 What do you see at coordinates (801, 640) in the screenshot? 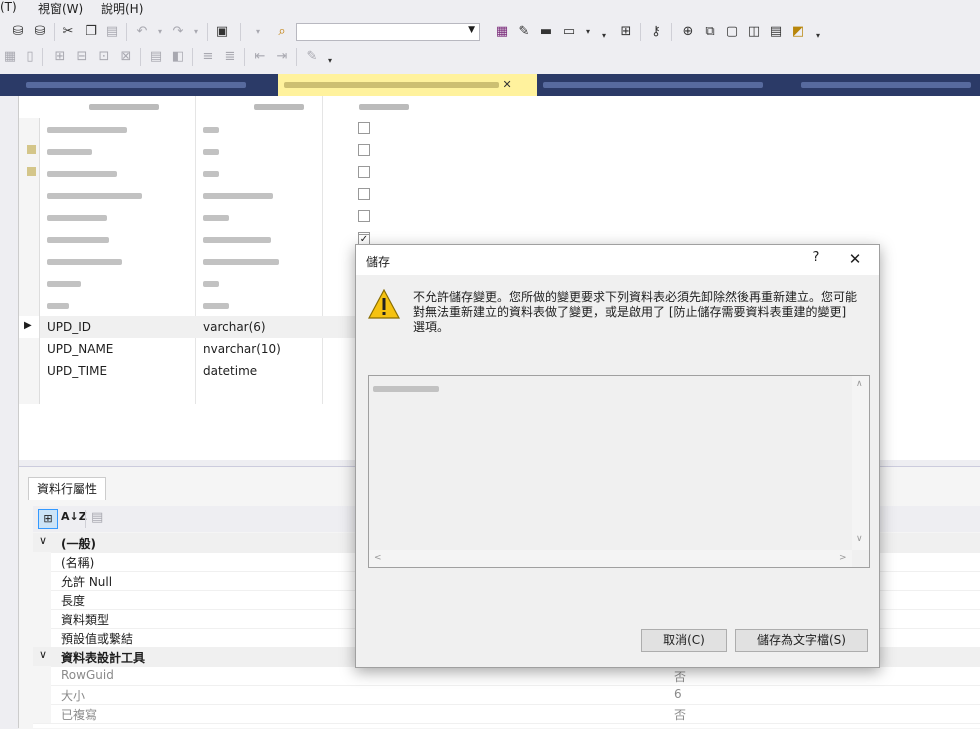
I see `save-text-file-button: 儲存為文字檔(S)` at bounding box center [801, 640].